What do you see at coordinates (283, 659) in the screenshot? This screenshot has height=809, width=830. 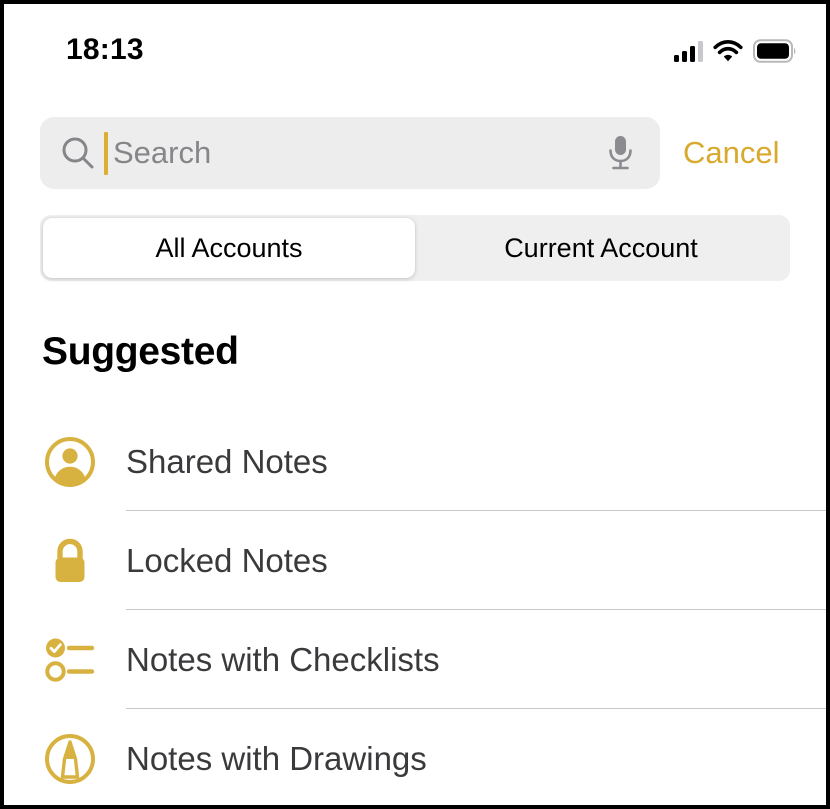 I see `list-item-label: Notes with Checklists` at bounding box center [283, 659].